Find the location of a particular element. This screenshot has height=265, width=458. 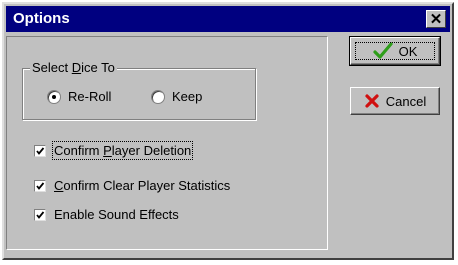

focus-rectangle is located at coordinates (395, 51).